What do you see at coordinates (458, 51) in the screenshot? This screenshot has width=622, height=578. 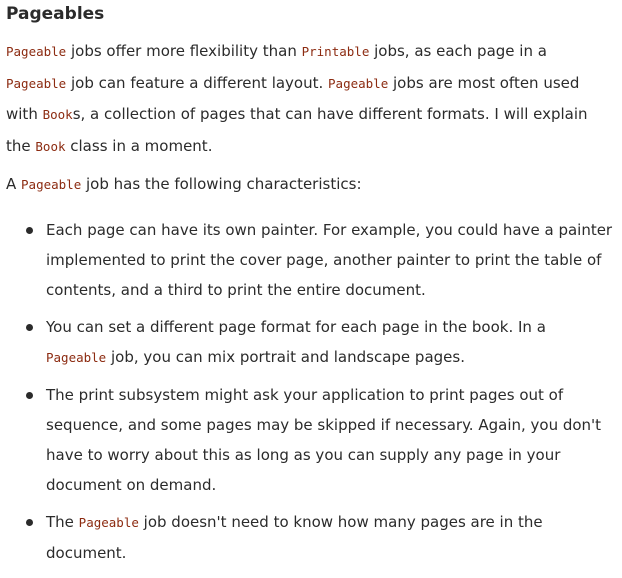 I see `paragraph-text: jobs, as each page in a` at bounding box center [458, 51].